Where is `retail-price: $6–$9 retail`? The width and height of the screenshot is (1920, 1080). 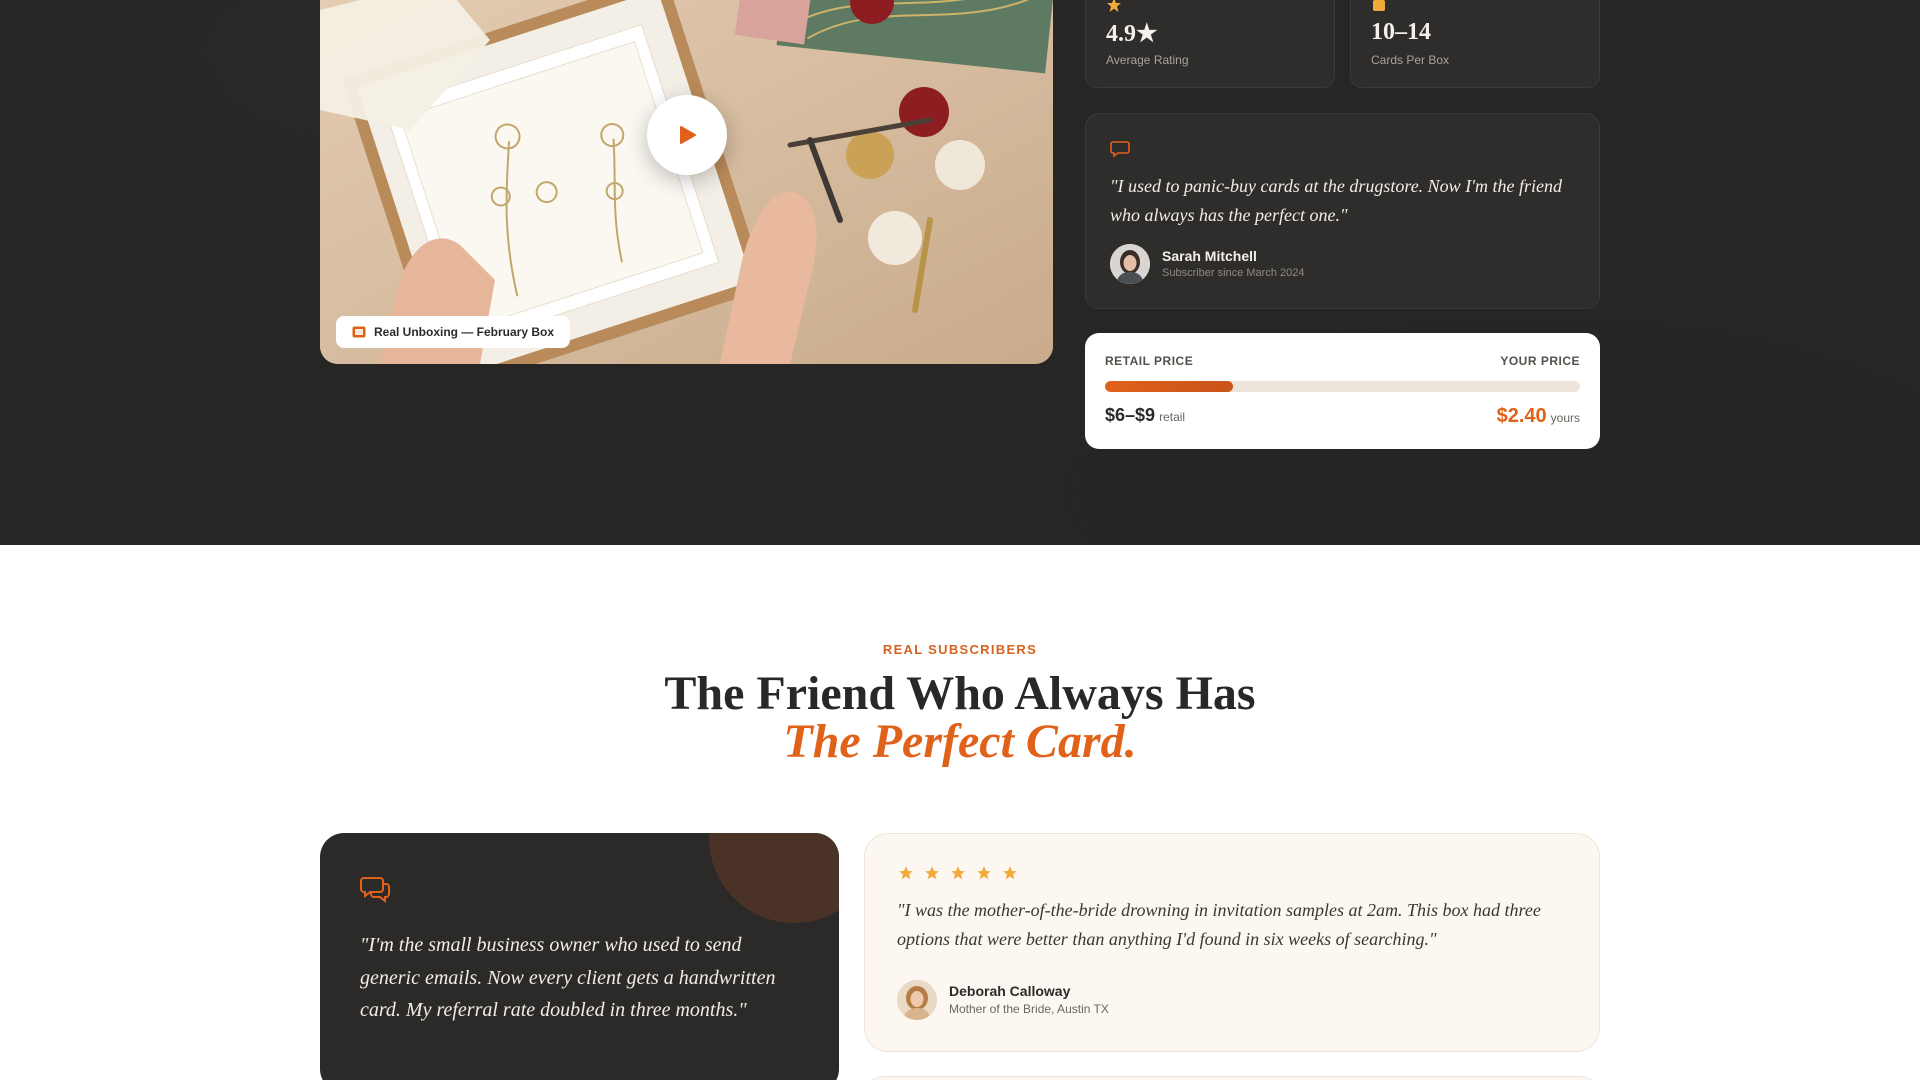
retail-price: $6–$9 retail is located at coordinates (1145, 415).